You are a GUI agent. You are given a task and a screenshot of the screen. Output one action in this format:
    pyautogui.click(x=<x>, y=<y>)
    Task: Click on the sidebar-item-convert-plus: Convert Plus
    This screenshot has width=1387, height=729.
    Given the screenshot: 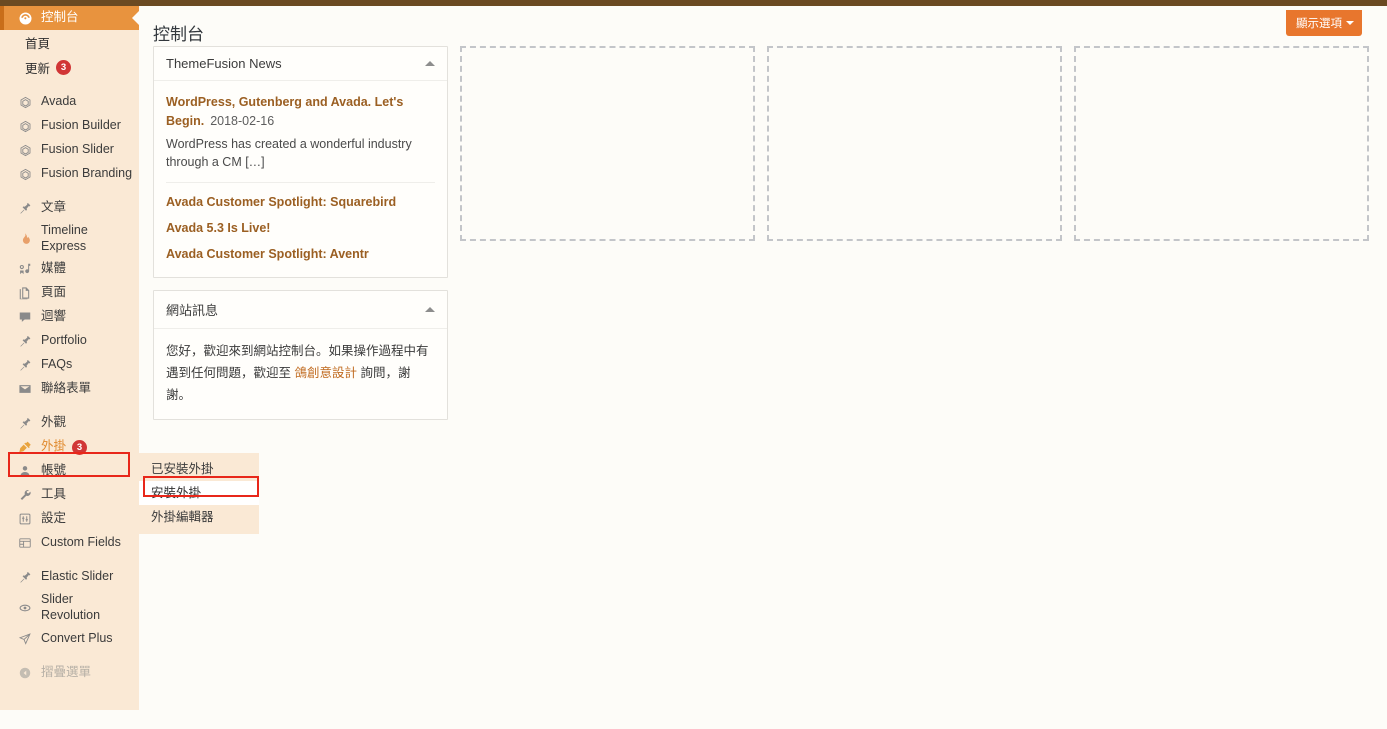 What is the action you would take?
    pyautogui.click(x=69, y=639)
    